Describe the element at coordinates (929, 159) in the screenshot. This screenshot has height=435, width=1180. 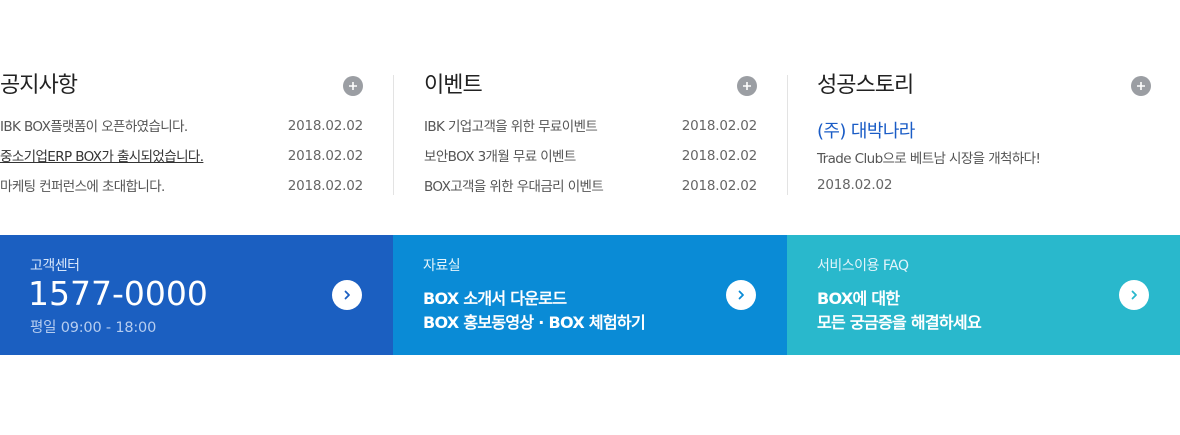
I see `story-description: Trade Club으로 베트남 시장을 개척하다!` at that location.